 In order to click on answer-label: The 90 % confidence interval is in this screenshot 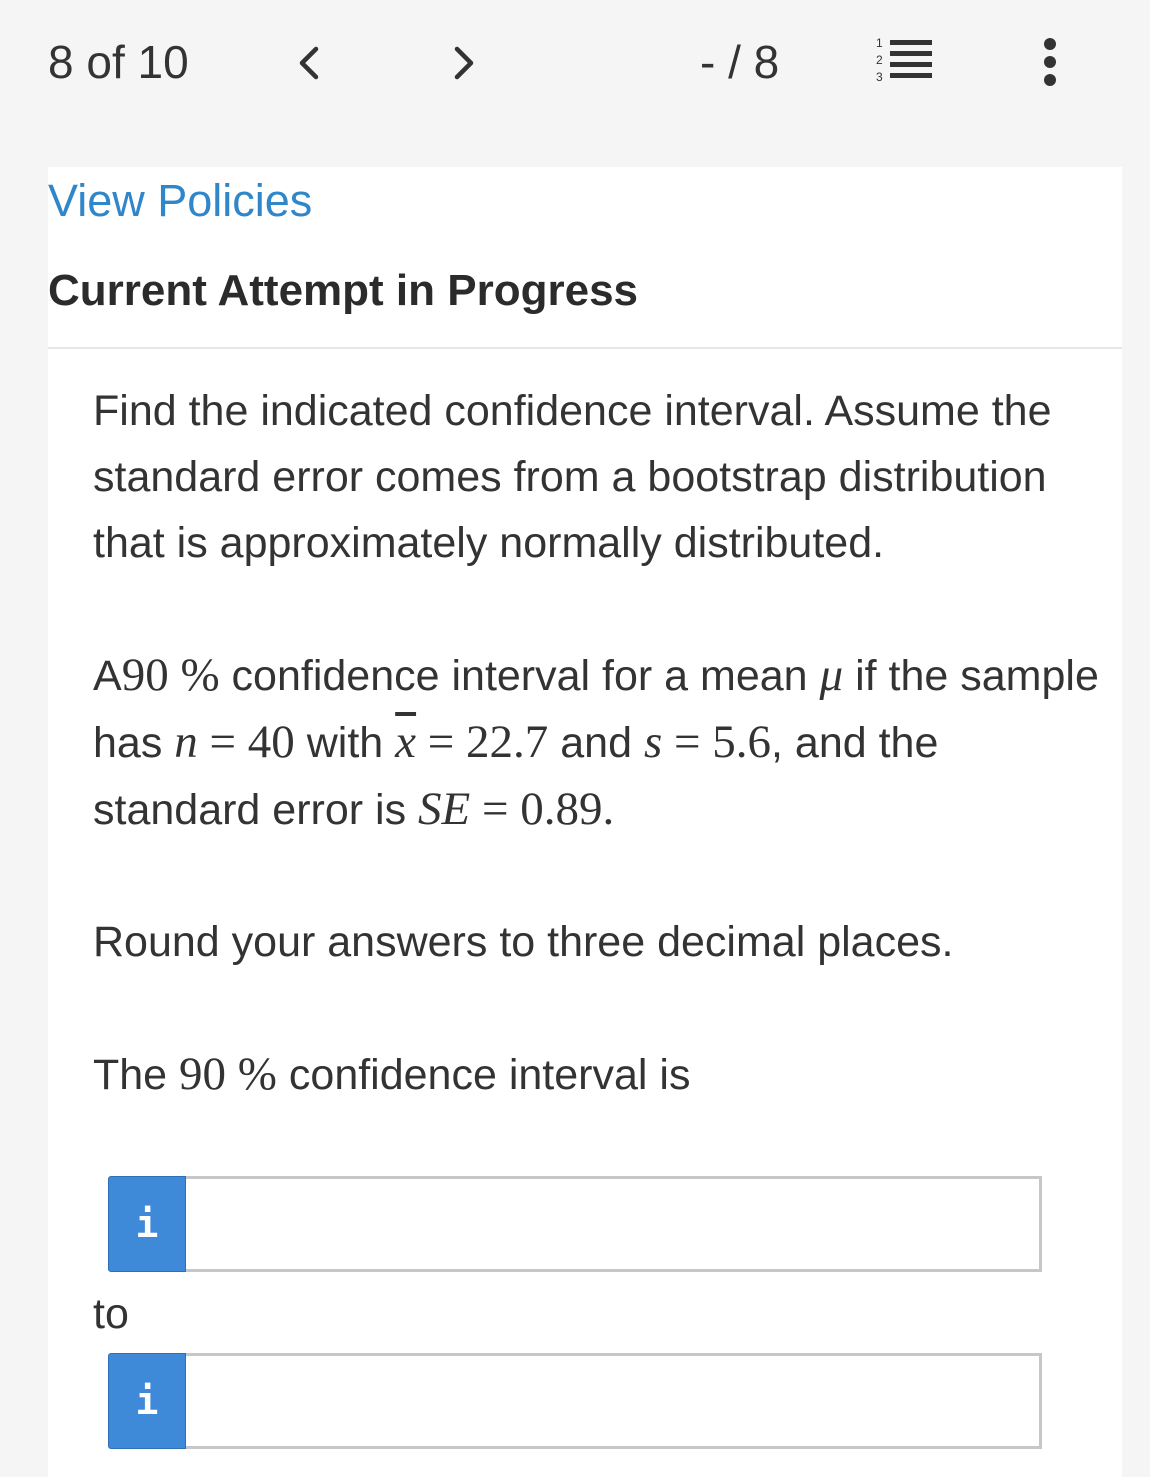, I will do `click(598, 1074)`.